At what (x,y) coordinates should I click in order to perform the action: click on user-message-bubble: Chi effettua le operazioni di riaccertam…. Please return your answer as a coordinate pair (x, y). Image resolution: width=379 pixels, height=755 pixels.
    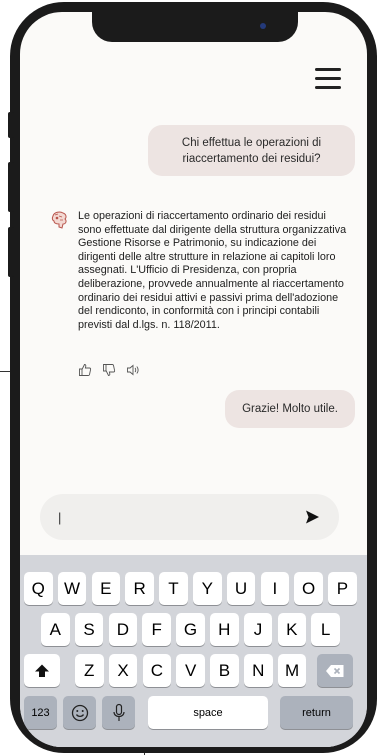
    Looking at the image, I should click on (251, 150).